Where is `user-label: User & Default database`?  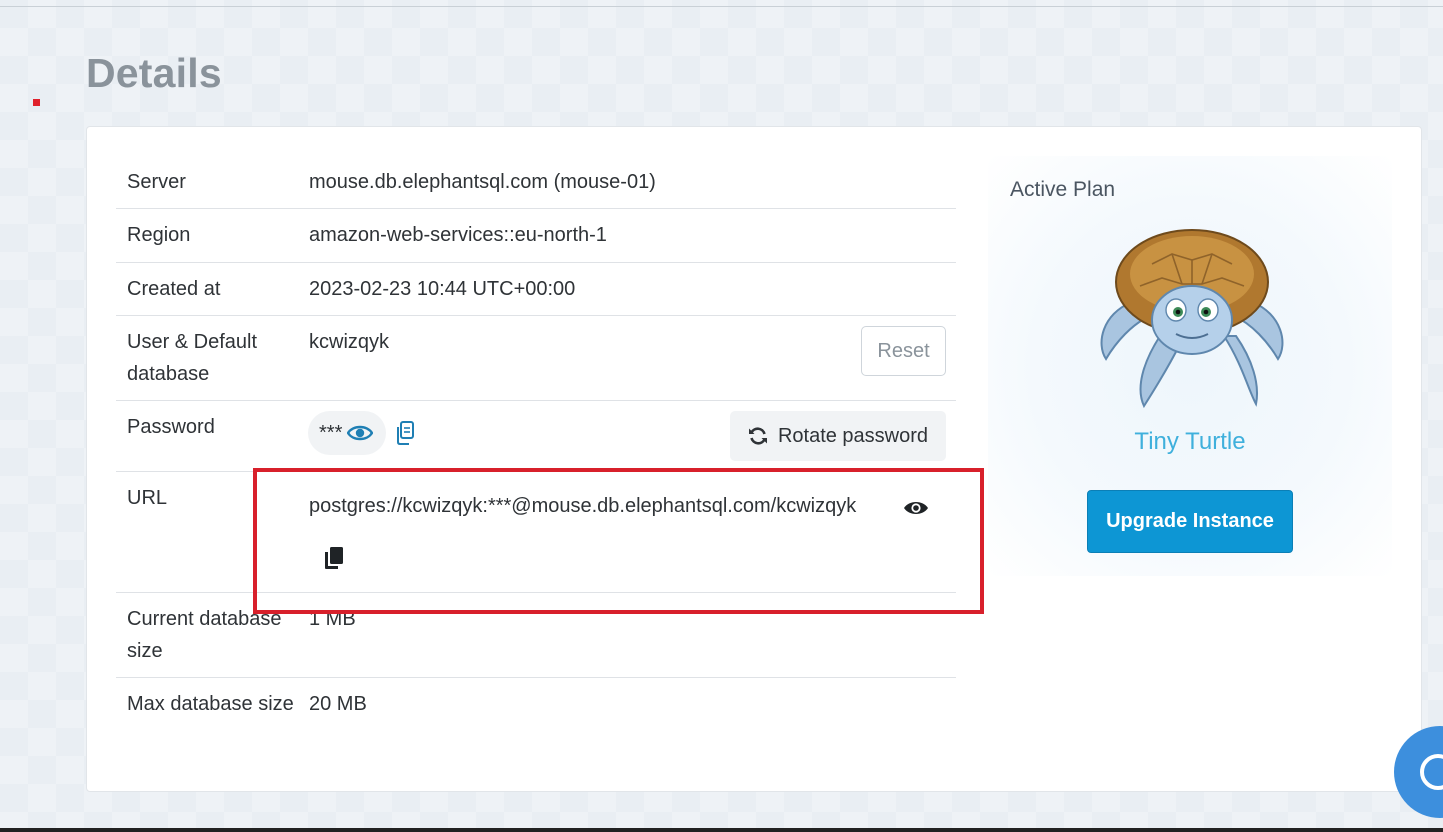 user-label: User & Default database is located at coordinates (192, 358).